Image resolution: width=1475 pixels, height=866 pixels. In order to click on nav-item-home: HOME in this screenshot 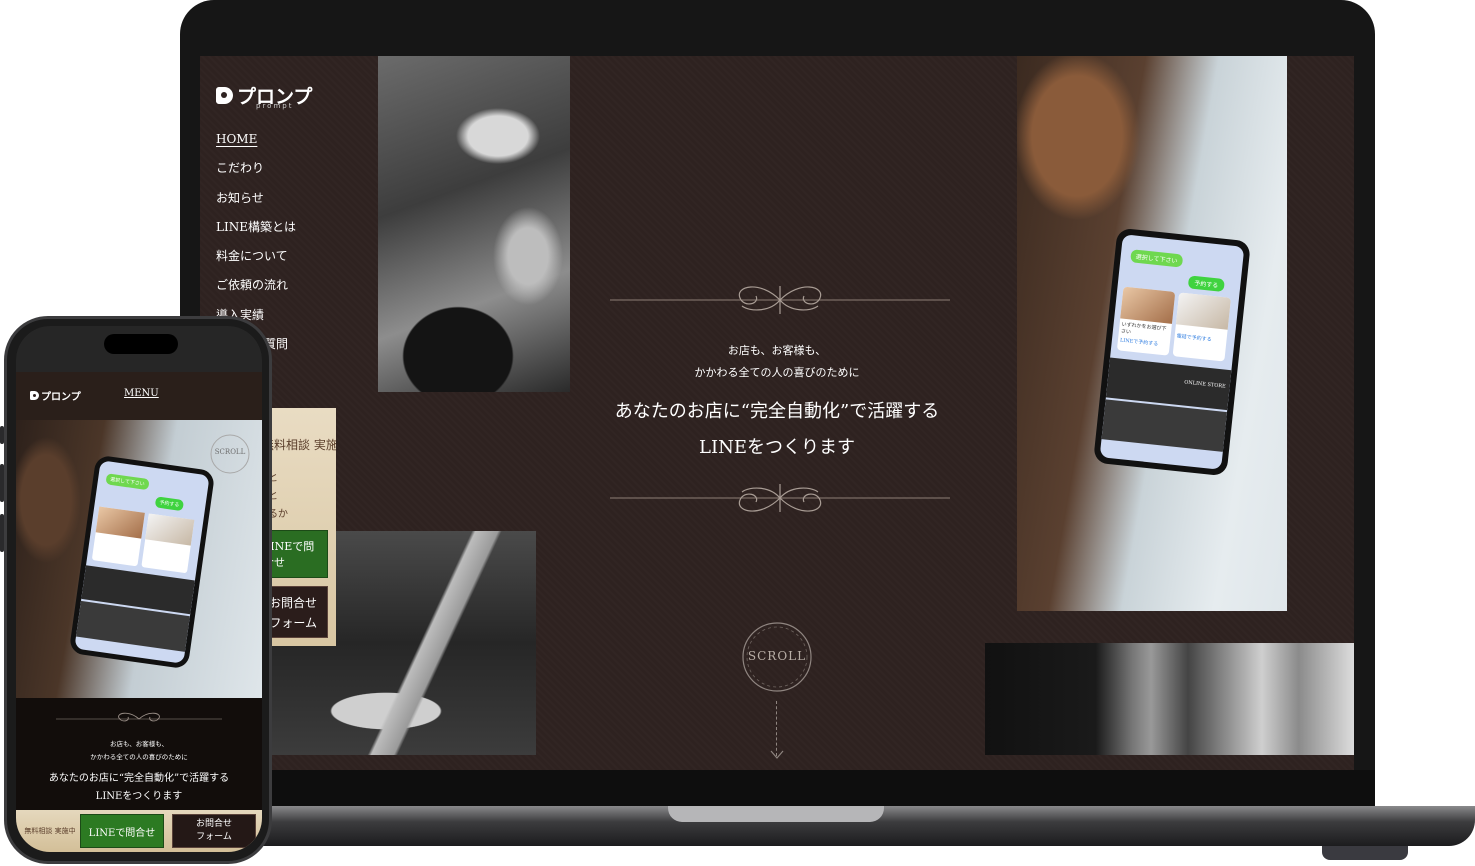, I will do `click(256, 144)`.